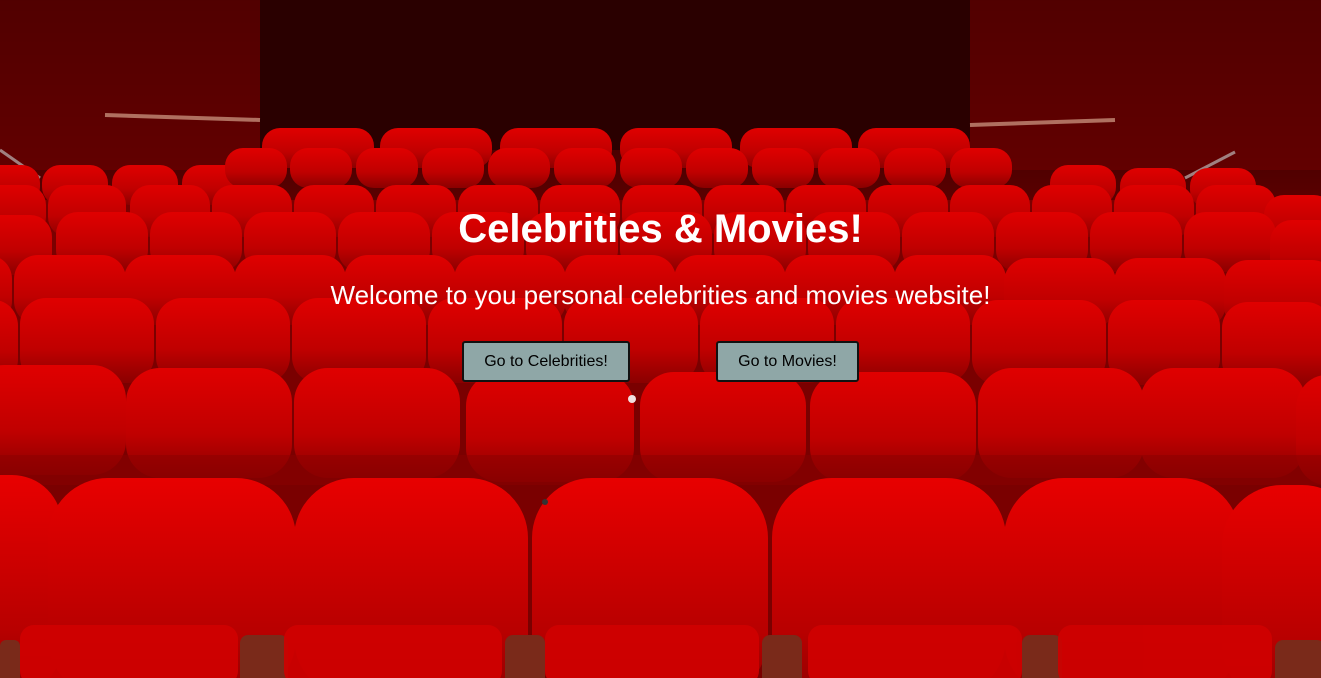  What do you see at coordinates (660, 229) in the screenshot?
I see `page-title: Celebrities & Movies!` at bounding box center [660, 229].